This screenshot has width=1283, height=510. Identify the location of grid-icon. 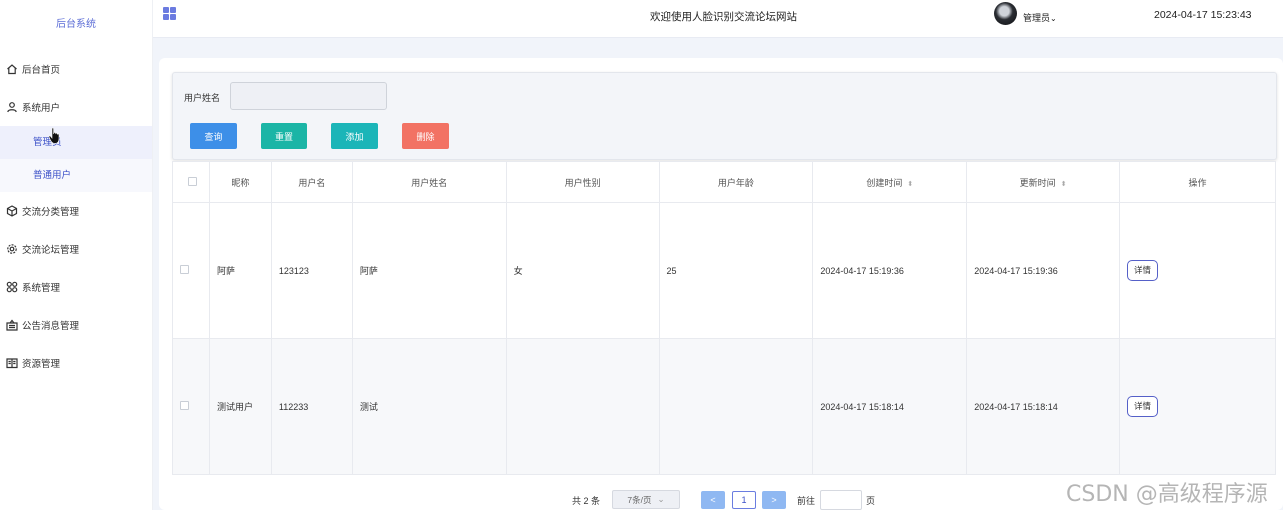
(12, 287).